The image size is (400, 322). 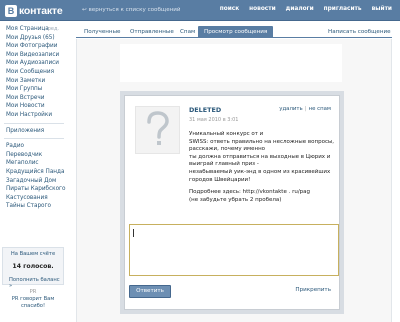 What do you see at coordinates (150, 291) in the screenshot?
I see `reply-button: Ответить` at bounding box center [150, 291].